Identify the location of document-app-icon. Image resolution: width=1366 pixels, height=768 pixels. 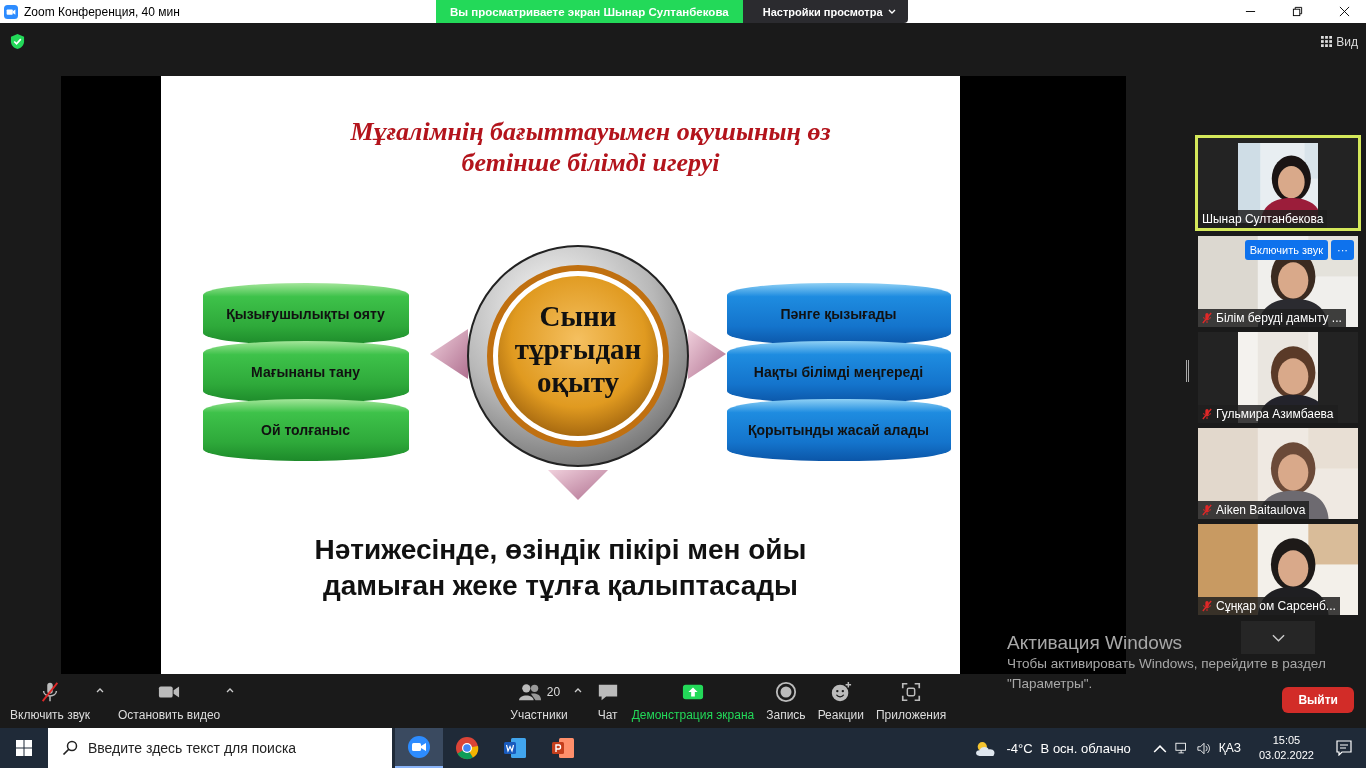
(515, 748).